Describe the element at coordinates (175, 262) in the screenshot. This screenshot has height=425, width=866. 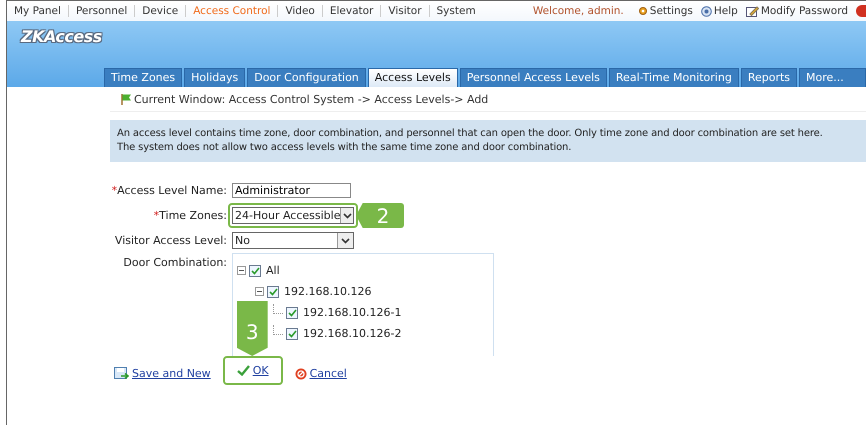
I see `field-label: Door Combination:` at that location.